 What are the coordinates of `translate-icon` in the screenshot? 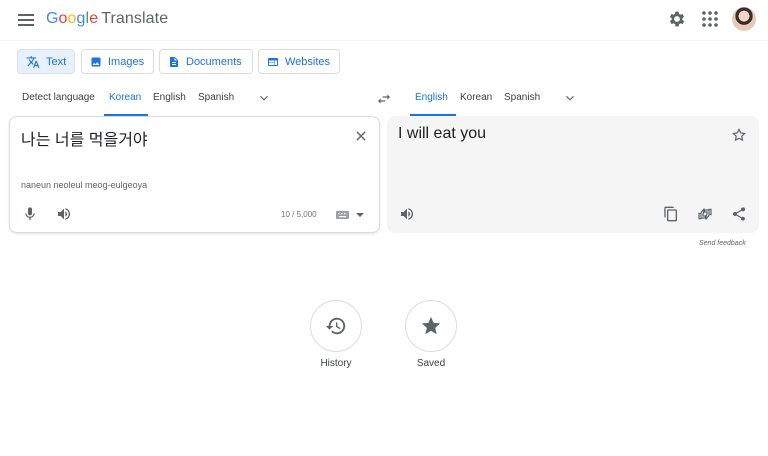 It's located at (33, 61).